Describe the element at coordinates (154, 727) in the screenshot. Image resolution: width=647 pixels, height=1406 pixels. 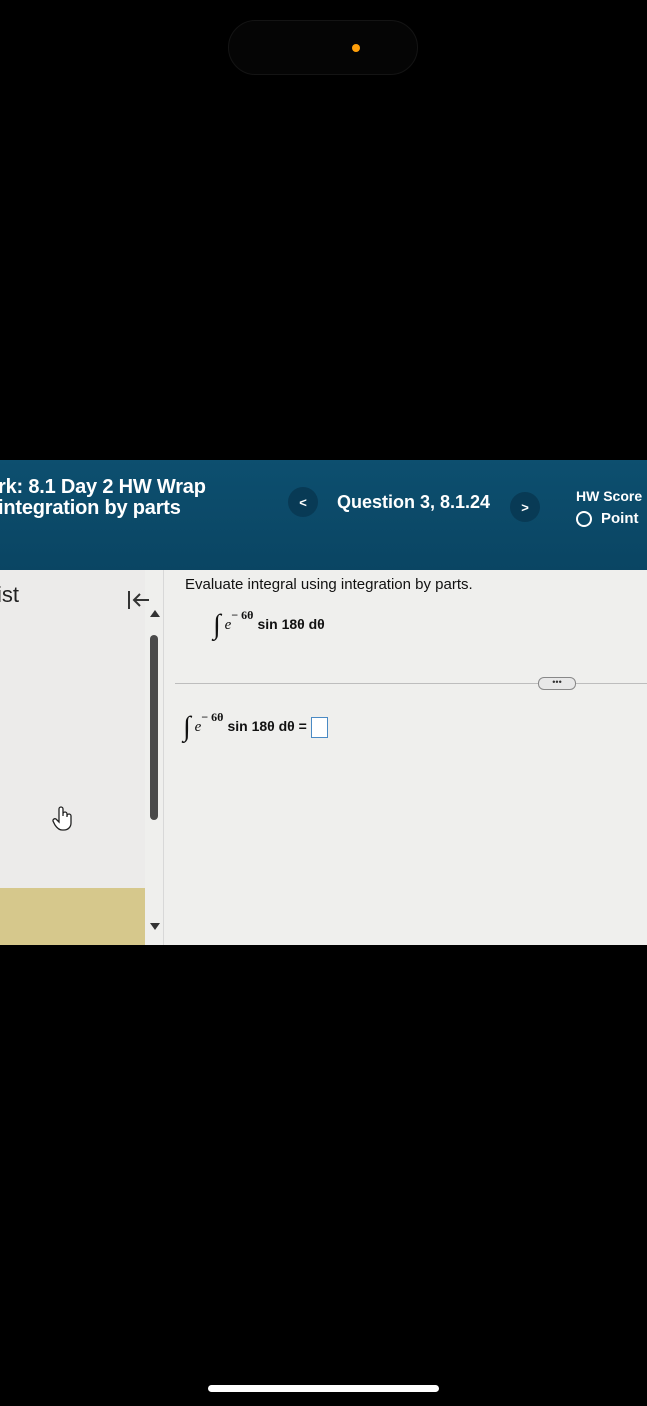
I see `scroll-thumb` at that location.